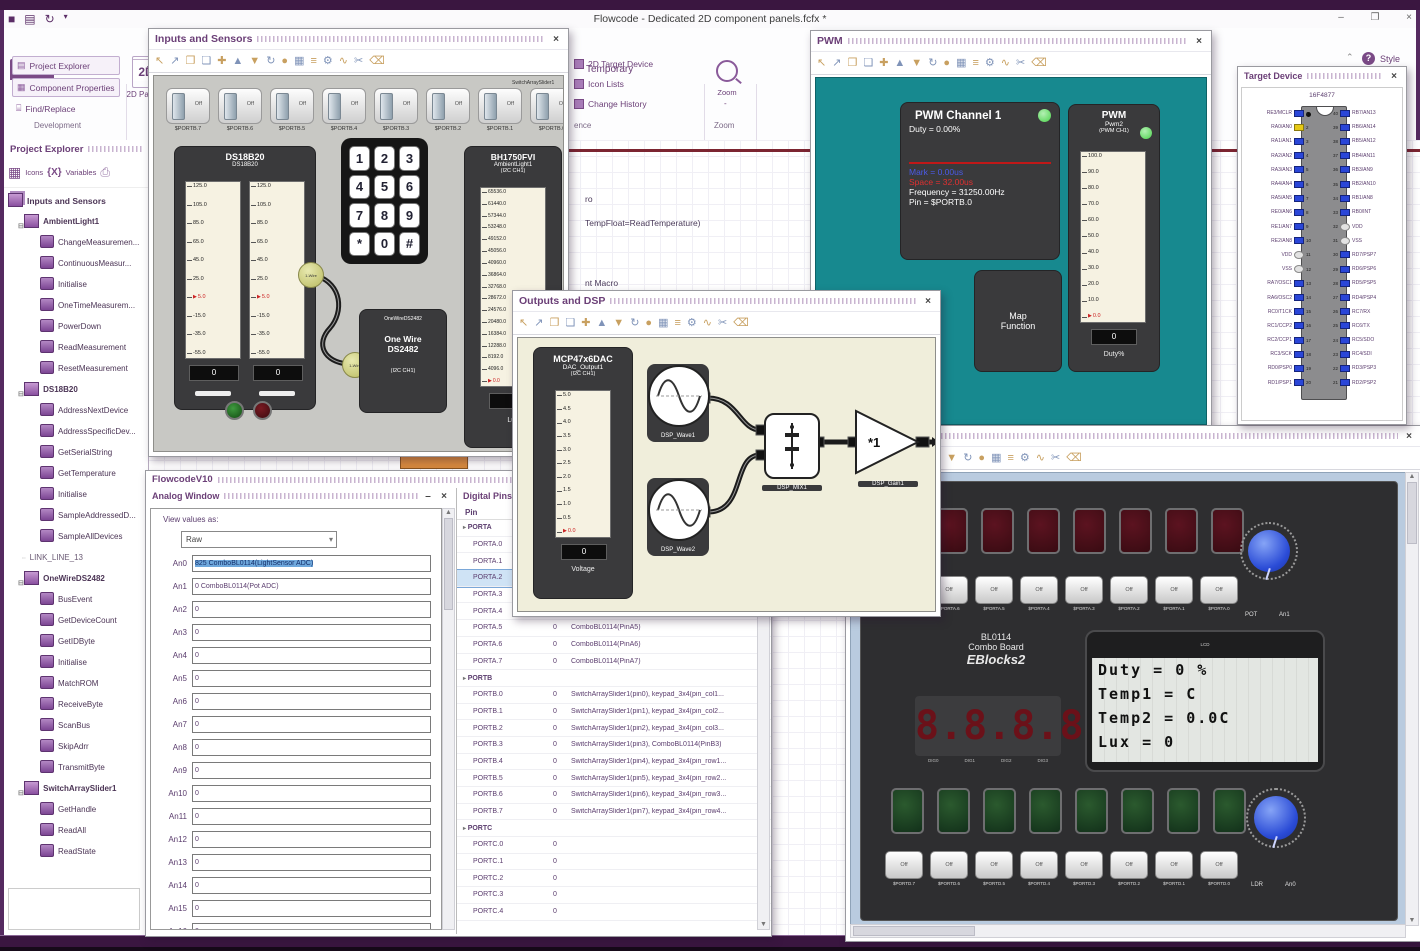 The height and width of the screenshot is (951, 1420). Describe the element at coordinates (358, 263) in the screenshot. I see `inputs-canvas: SwitchArraySlider1 Off $PORTB.7 Off $POR` at that location.